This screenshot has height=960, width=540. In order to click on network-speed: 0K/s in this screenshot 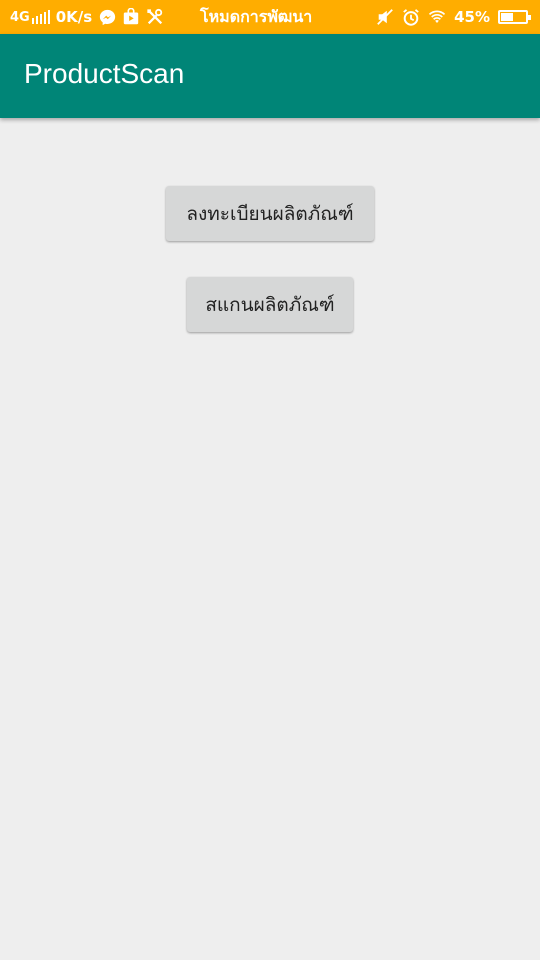, I will do `click(74, 17)`.